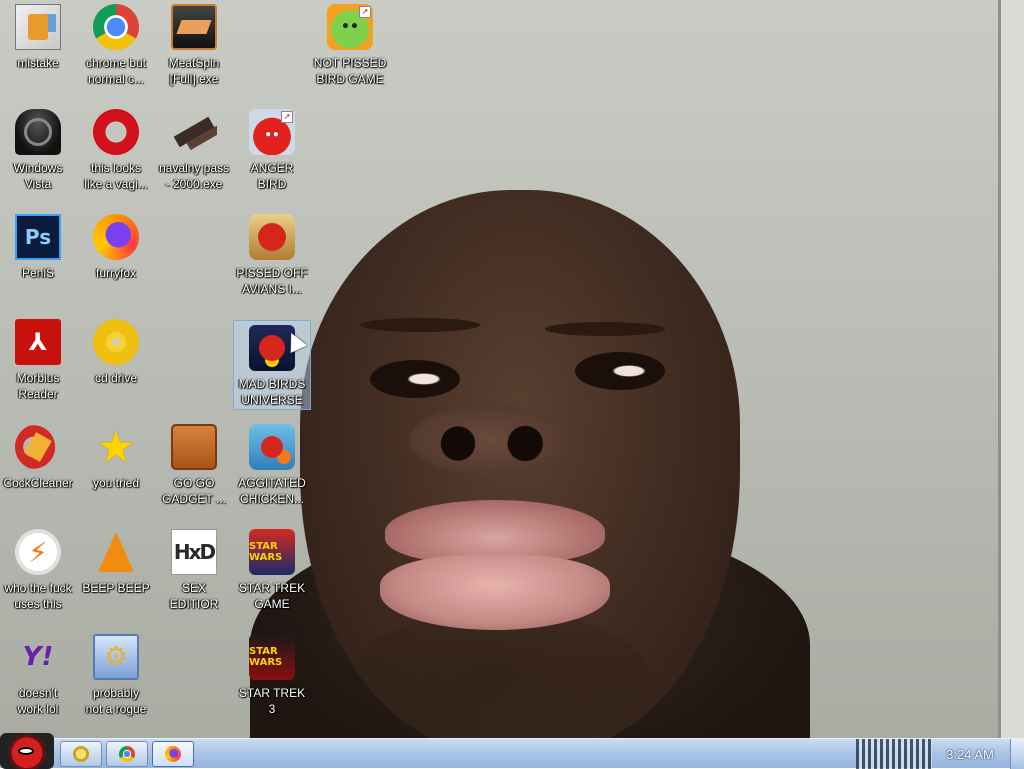 This screenshot has width=1024, height=769. I want to click on app-icon, so click(194, 27).